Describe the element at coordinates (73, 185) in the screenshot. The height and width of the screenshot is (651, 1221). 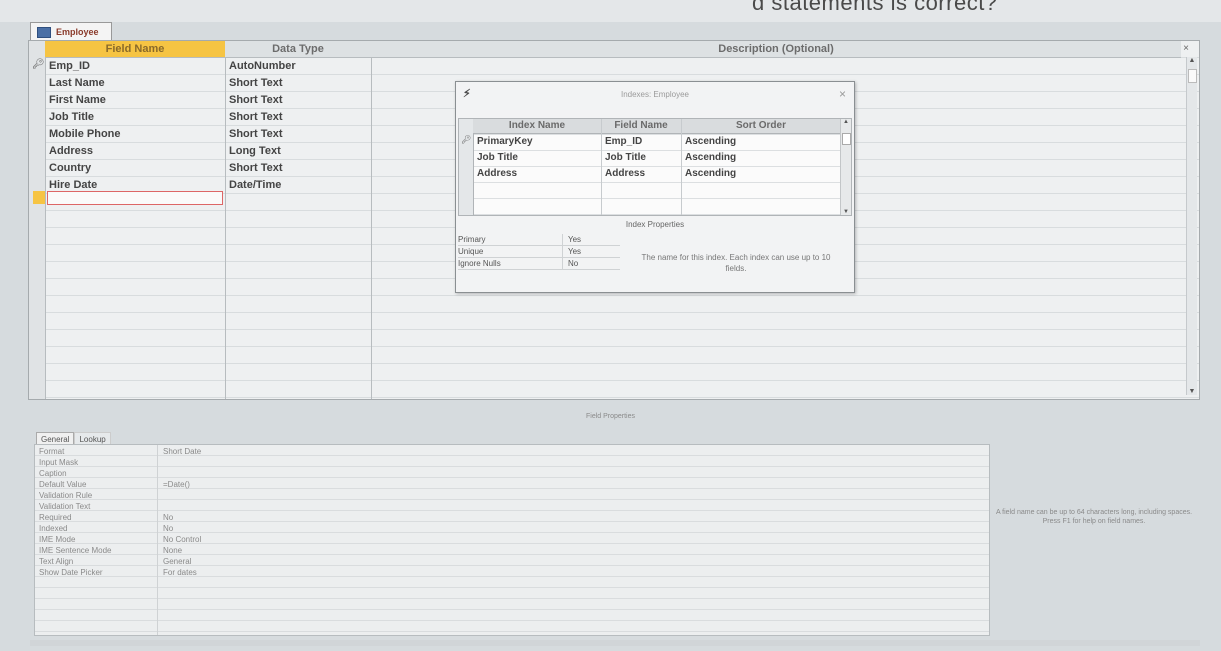
I see `field-name-cell: Hire Date` at that location.